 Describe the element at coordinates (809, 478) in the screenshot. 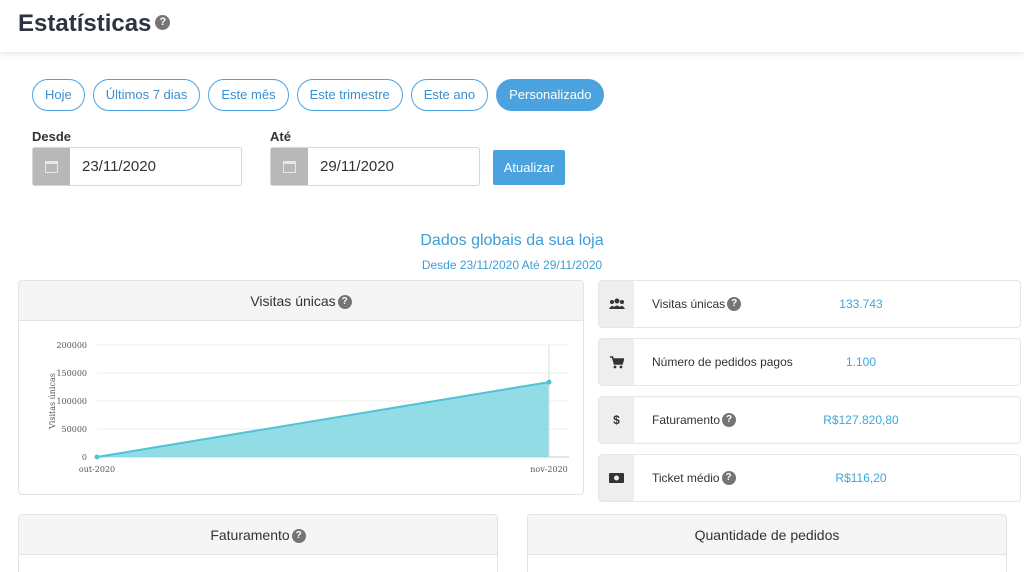

I see `stat-card-average-ticket: Ticket médio? R$116,20` at that location.